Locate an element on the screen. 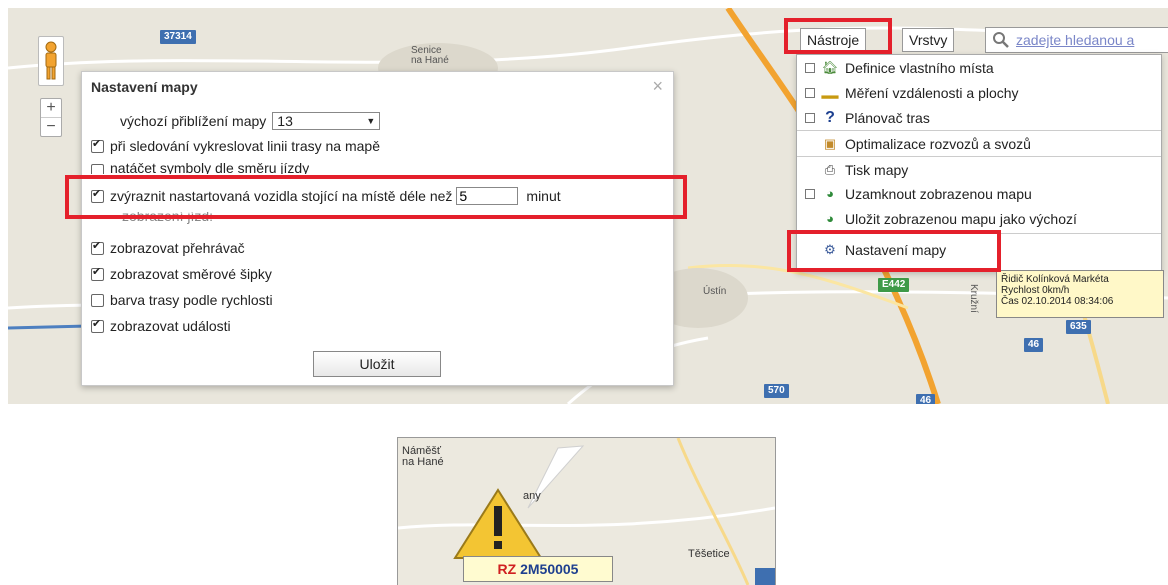 This screenshot has height=585, width=1168. highlight-map-settings-item is located at coordinates (894, 251).